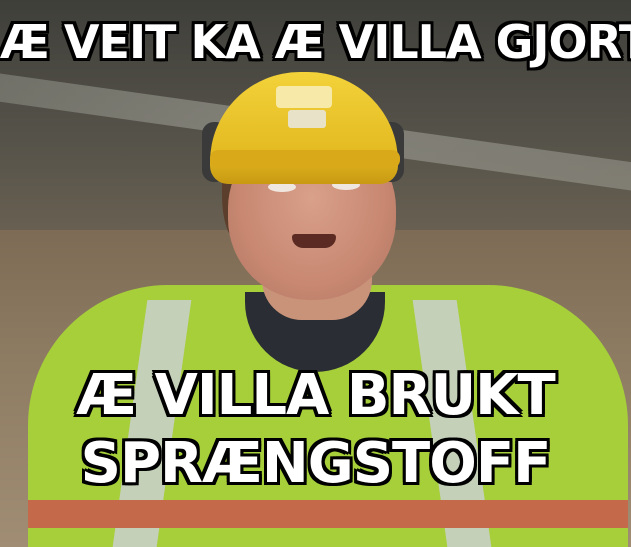  What do you see at coordinates (307, 119) in the screenshot?
I see `hard-hat-sticker` at bounding box center [307, 119].